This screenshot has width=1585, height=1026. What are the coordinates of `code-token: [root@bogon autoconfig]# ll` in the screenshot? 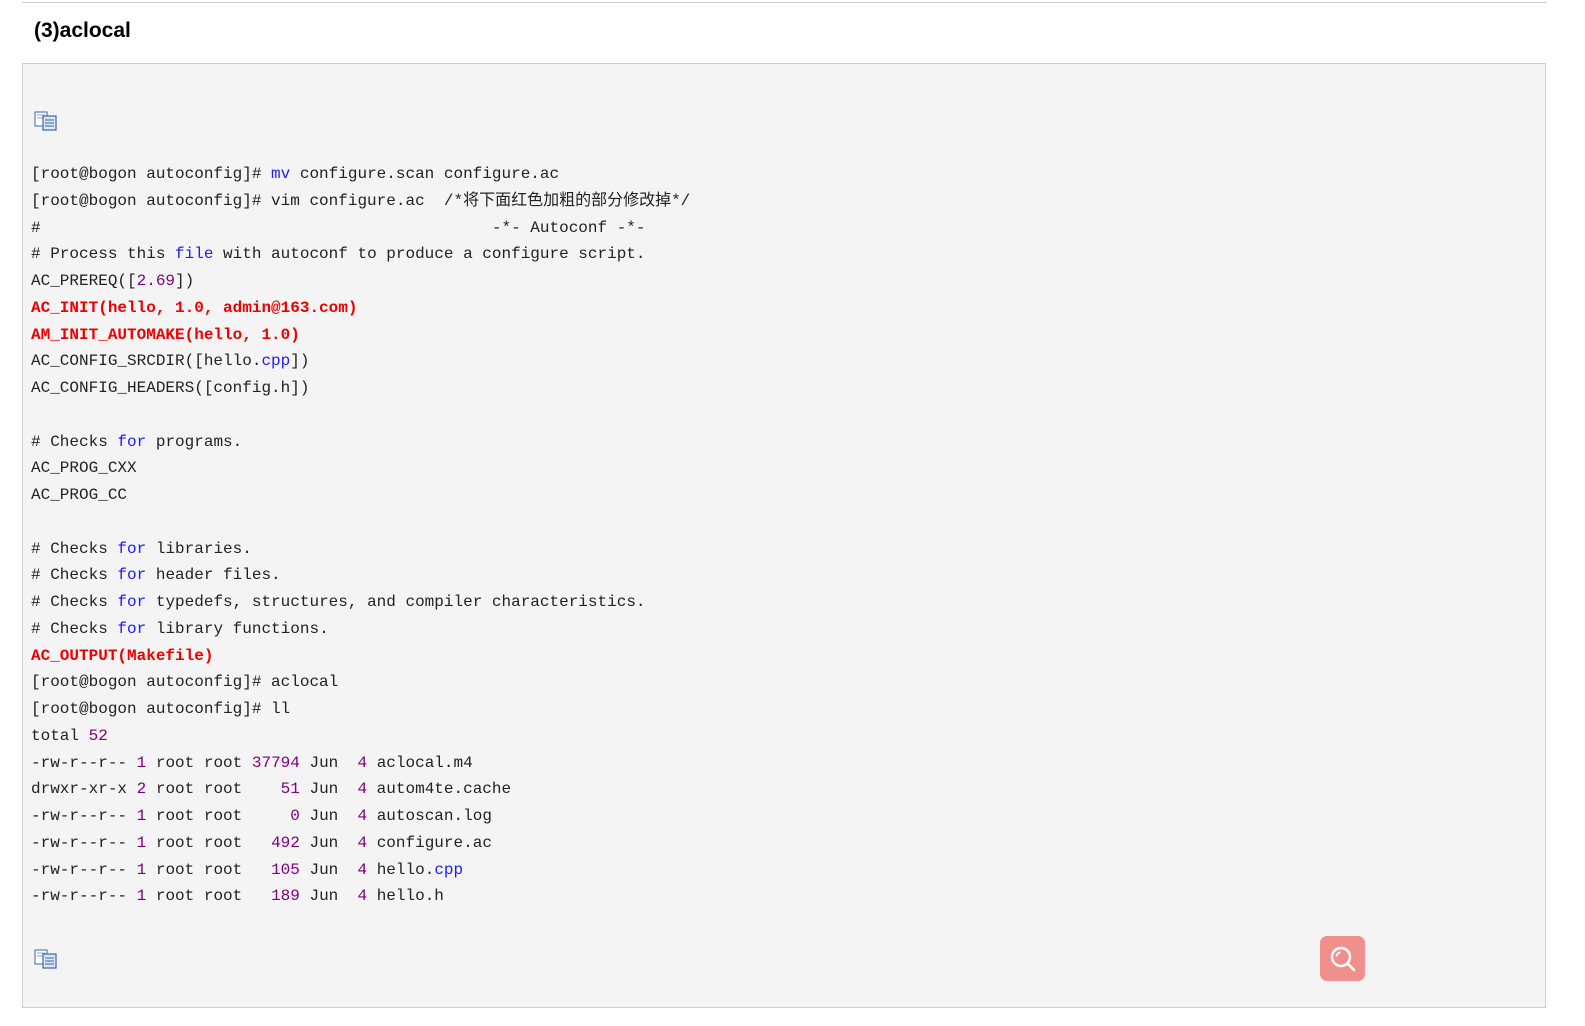 It's located at (161, 709).